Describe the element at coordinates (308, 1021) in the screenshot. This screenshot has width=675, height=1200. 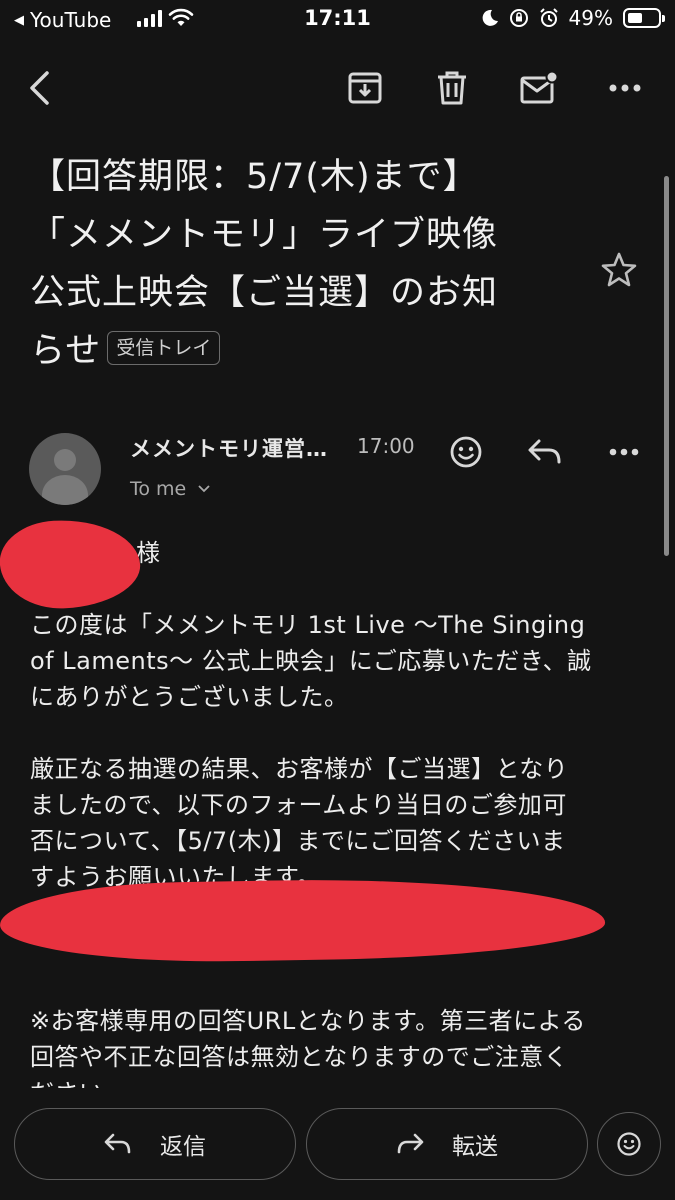
I see `body-line: ※お客様専用の回答URLとなります。第三者による` at that location.